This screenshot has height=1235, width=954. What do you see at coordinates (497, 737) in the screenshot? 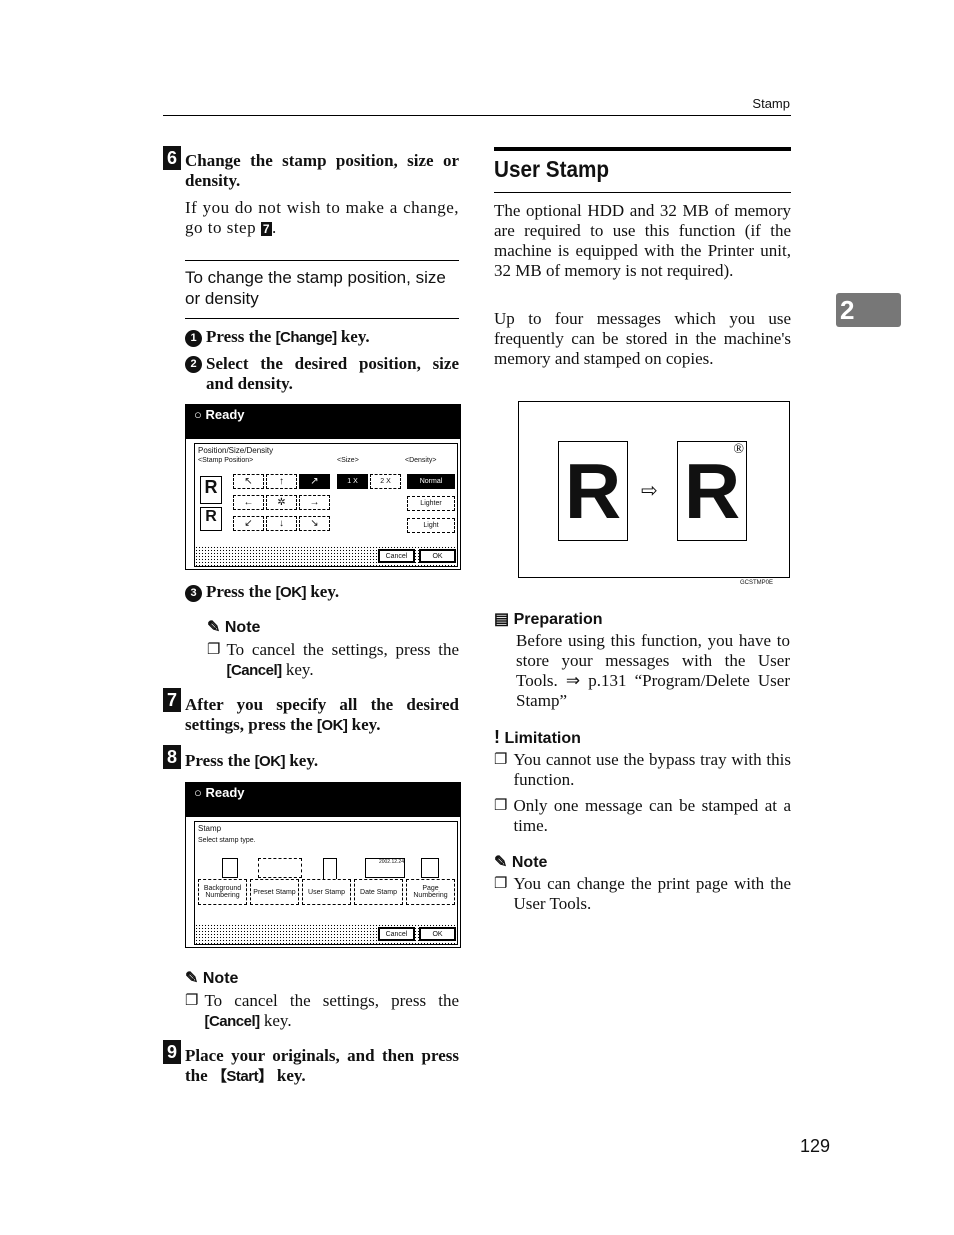
I see `exclamation-icon: !` at bounding box center [497, 737].